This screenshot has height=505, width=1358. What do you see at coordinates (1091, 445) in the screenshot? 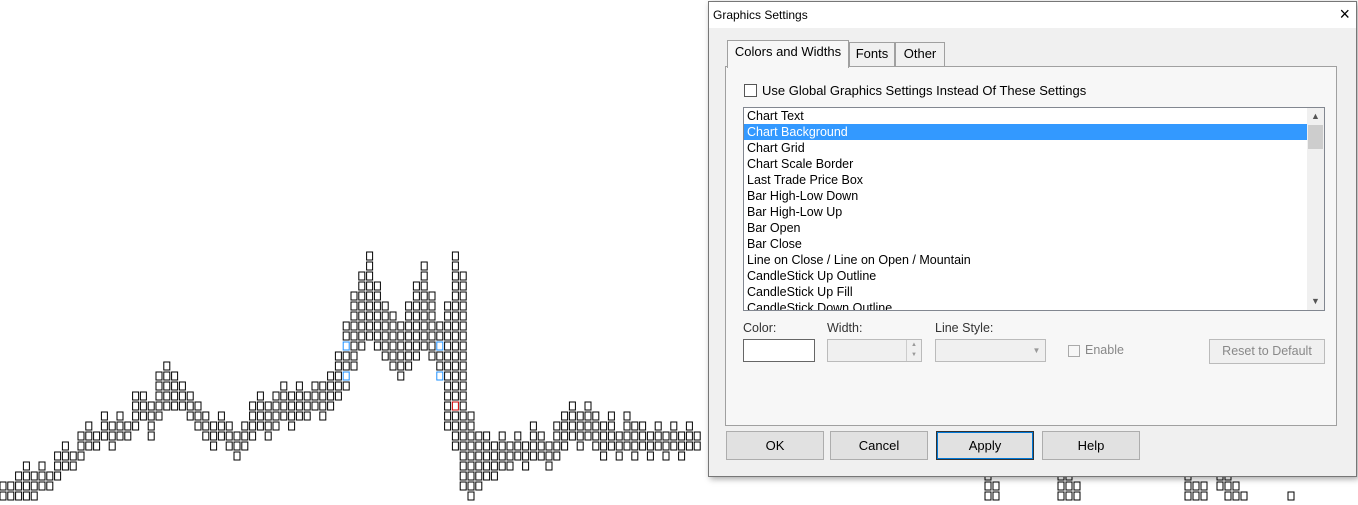
I see `help-button: Help` at bounding box center [1091, 445].